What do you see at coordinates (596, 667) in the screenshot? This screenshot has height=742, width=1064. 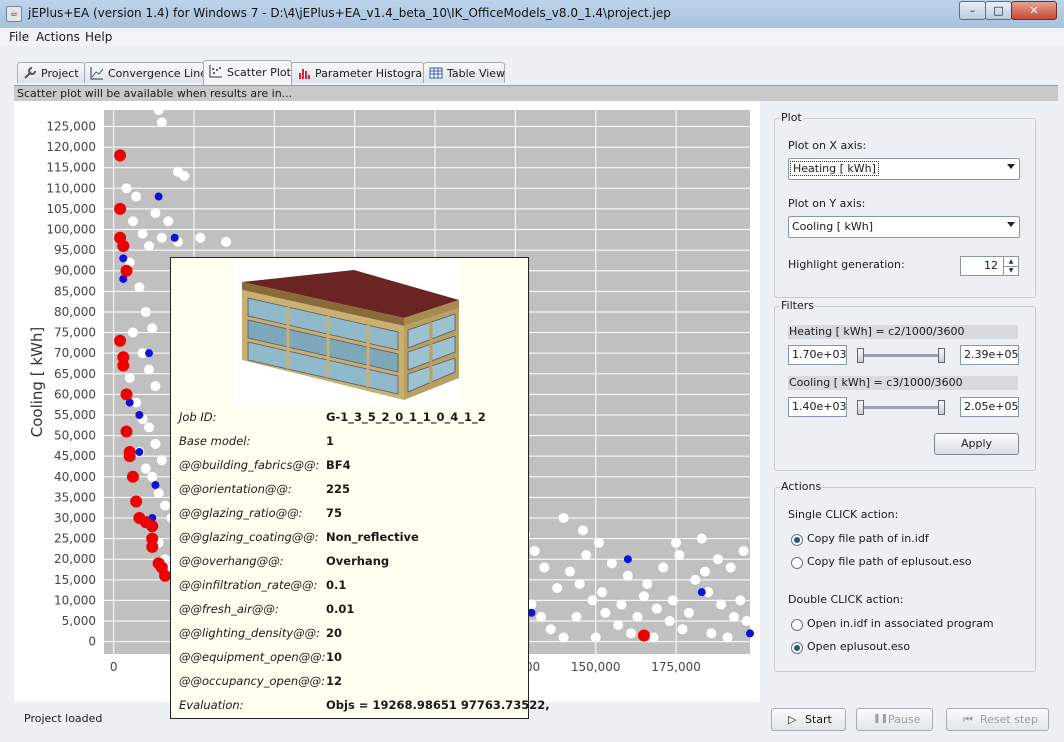 I see `x-tick-label: 150,000` at bounding box center [596, 667].